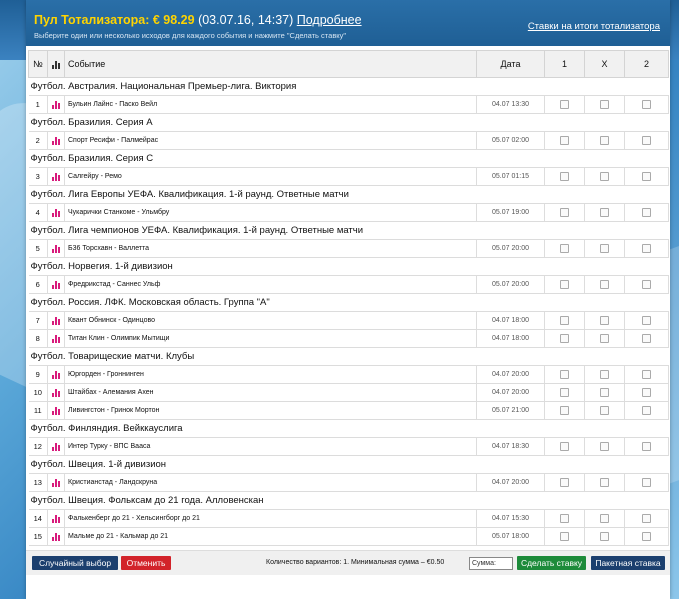 The width and height of the screenshot is (679, 599). Describe the element at coordinates (270, 64) in the screenshot. I see `col-event-header: Событие` at that location.